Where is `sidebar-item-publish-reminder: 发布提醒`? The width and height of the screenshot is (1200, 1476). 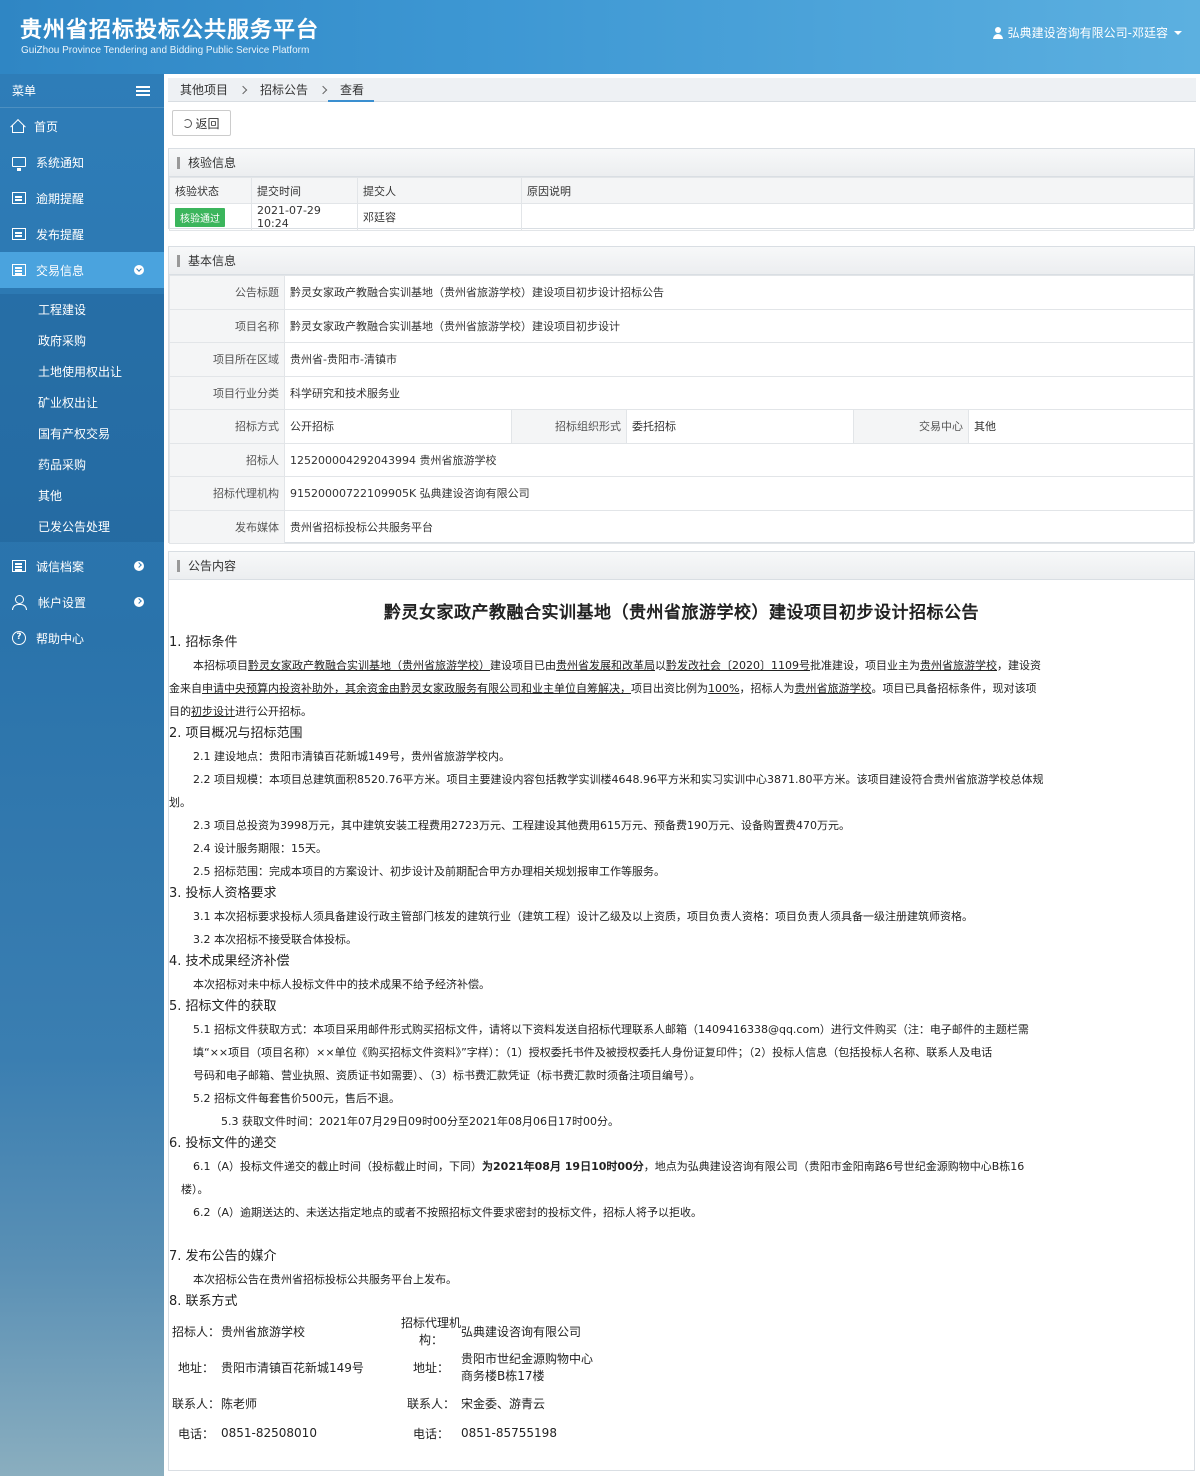
sidebar-item-publish-reminder: 发布提醒 is located at coordinates (82, 234).